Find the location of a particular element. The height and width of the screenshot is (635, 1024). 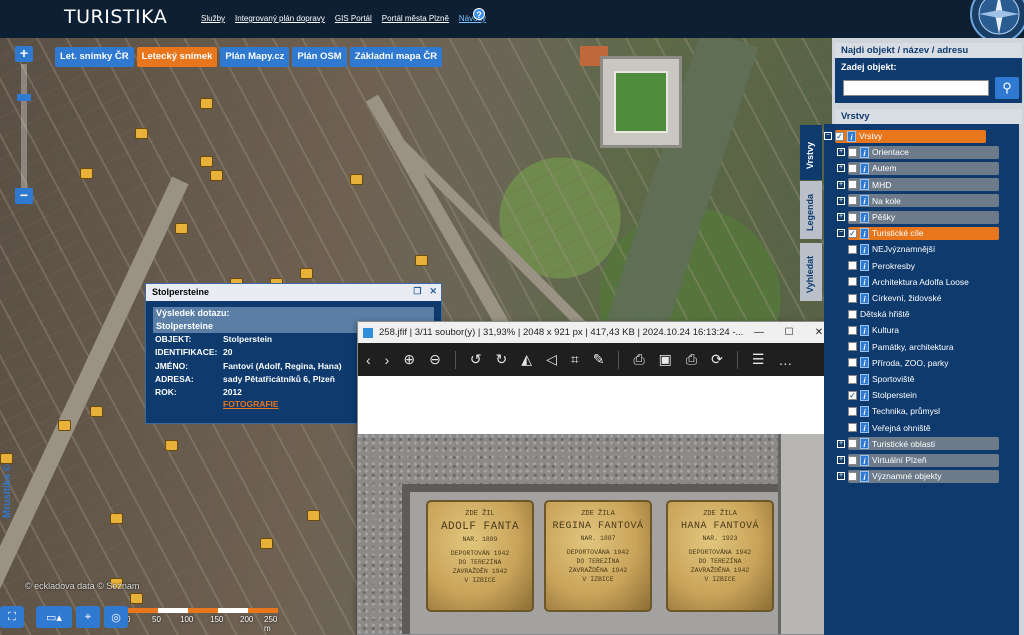

layer-tree-item: i Sportoviště is located at coordinates (881, 379).